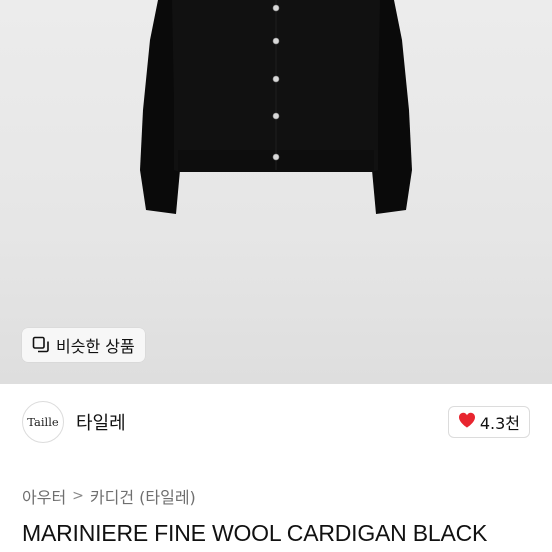 This screenshot has width=552, height=552. I want to click on copy-icon, so click(41, 345).